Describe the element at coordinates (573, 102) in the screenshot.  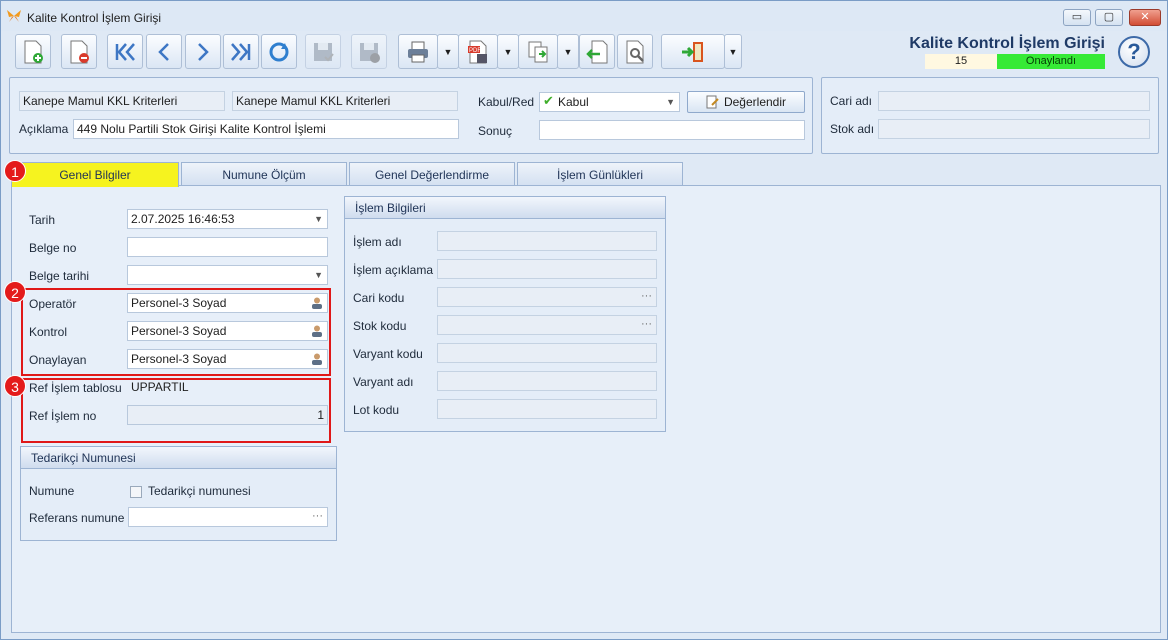
I see `kabul-red-value: Kabul` at that location.